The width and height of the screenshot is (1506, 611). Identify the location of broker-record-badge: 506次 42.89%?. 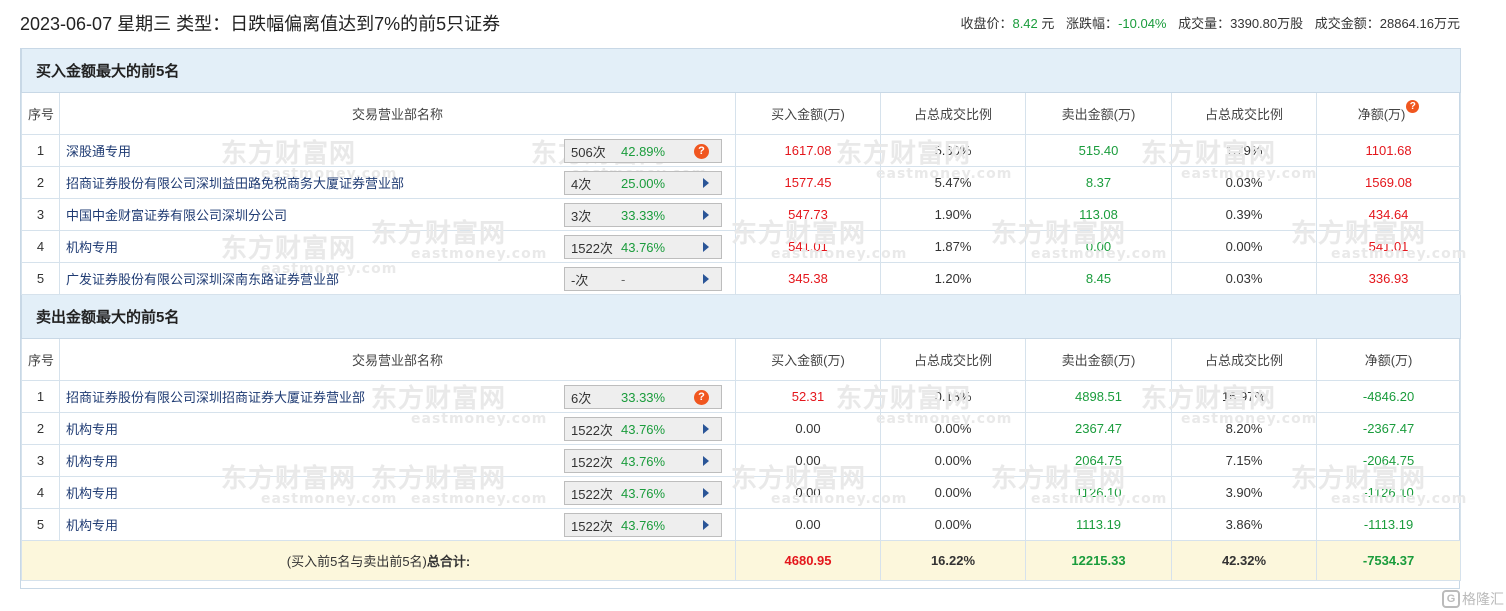
(643, 151).